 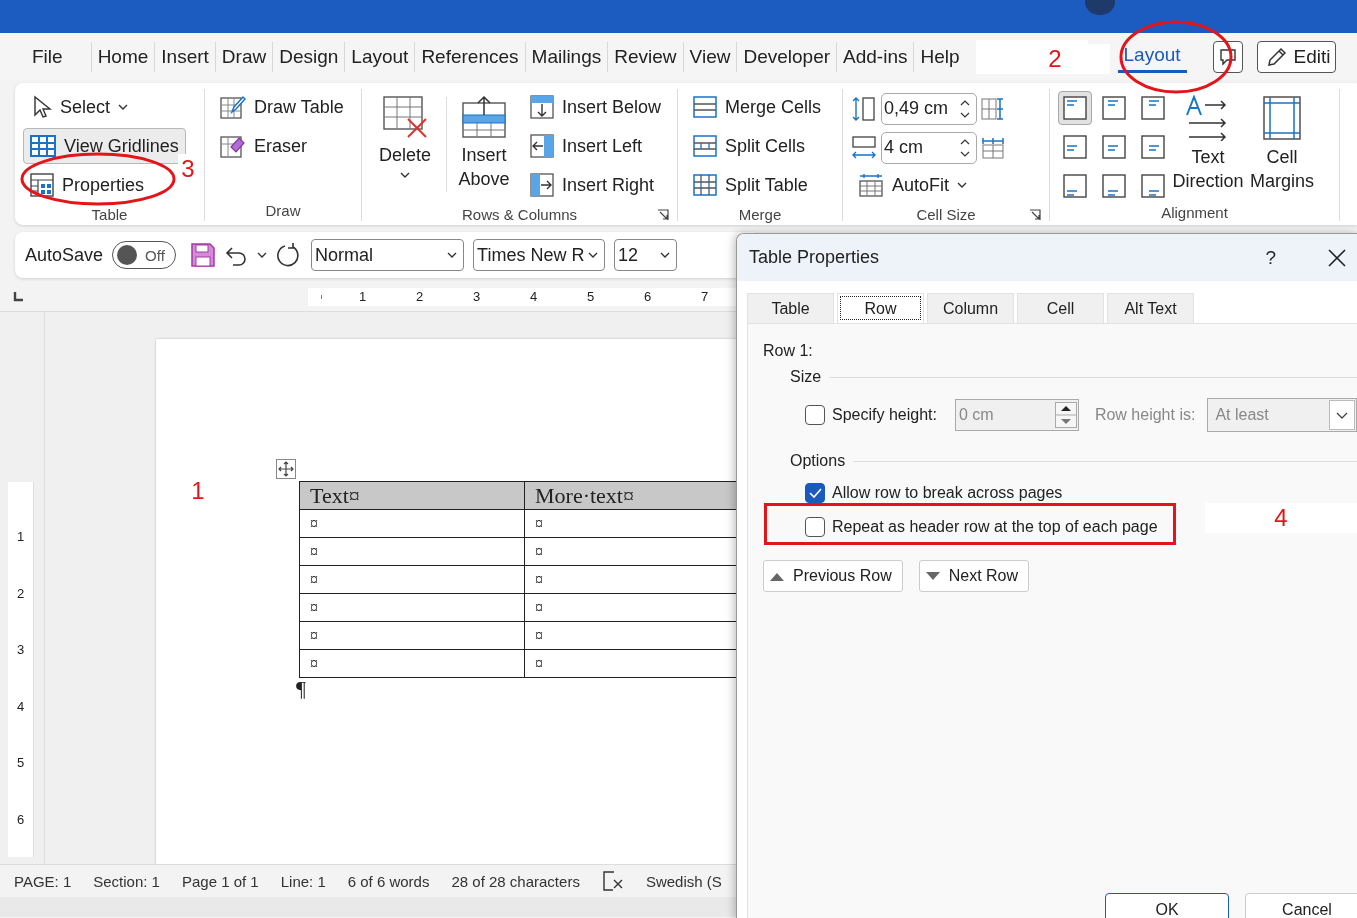 What do you see at coordinates (871, 415) in the screenshot?
I see `specify-height-checkbox: Specify height:` at bounding box center [871, 415].